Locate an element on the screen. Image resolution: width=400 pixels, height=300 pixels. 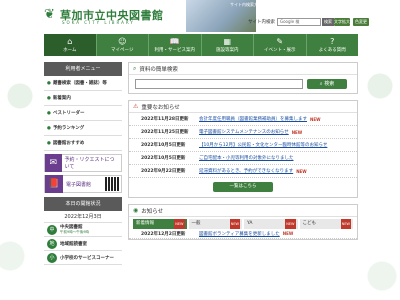
notices-list-button: 一覧はこちら is located at coordinates (243, 187).